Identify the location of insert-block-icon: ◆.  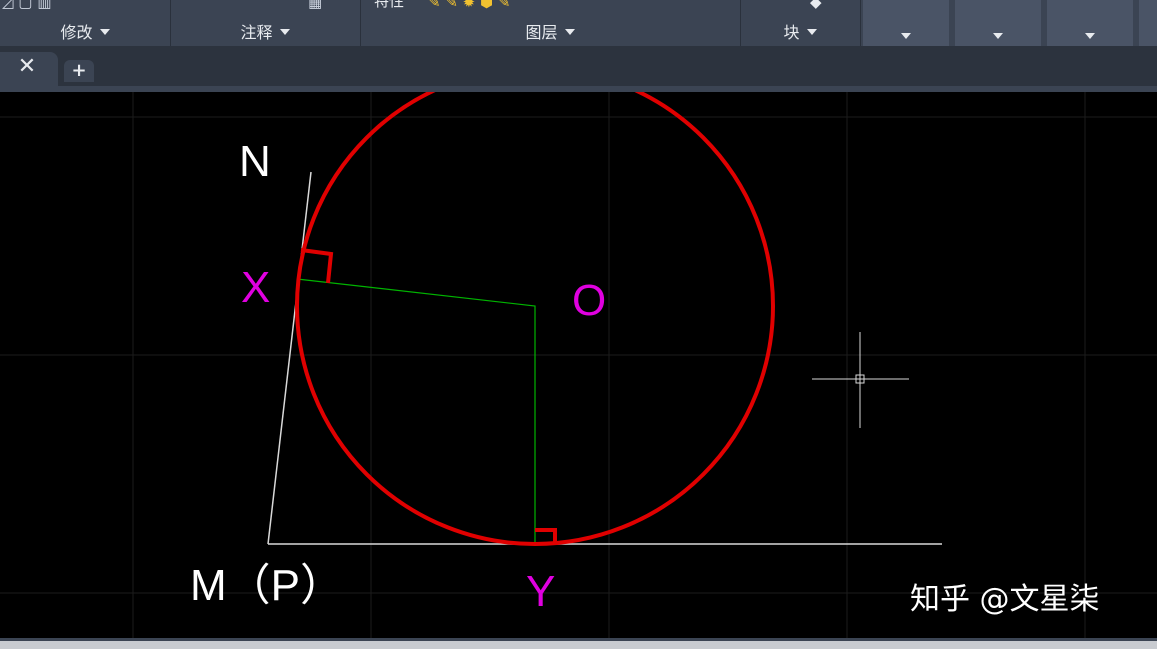
(816, 5).